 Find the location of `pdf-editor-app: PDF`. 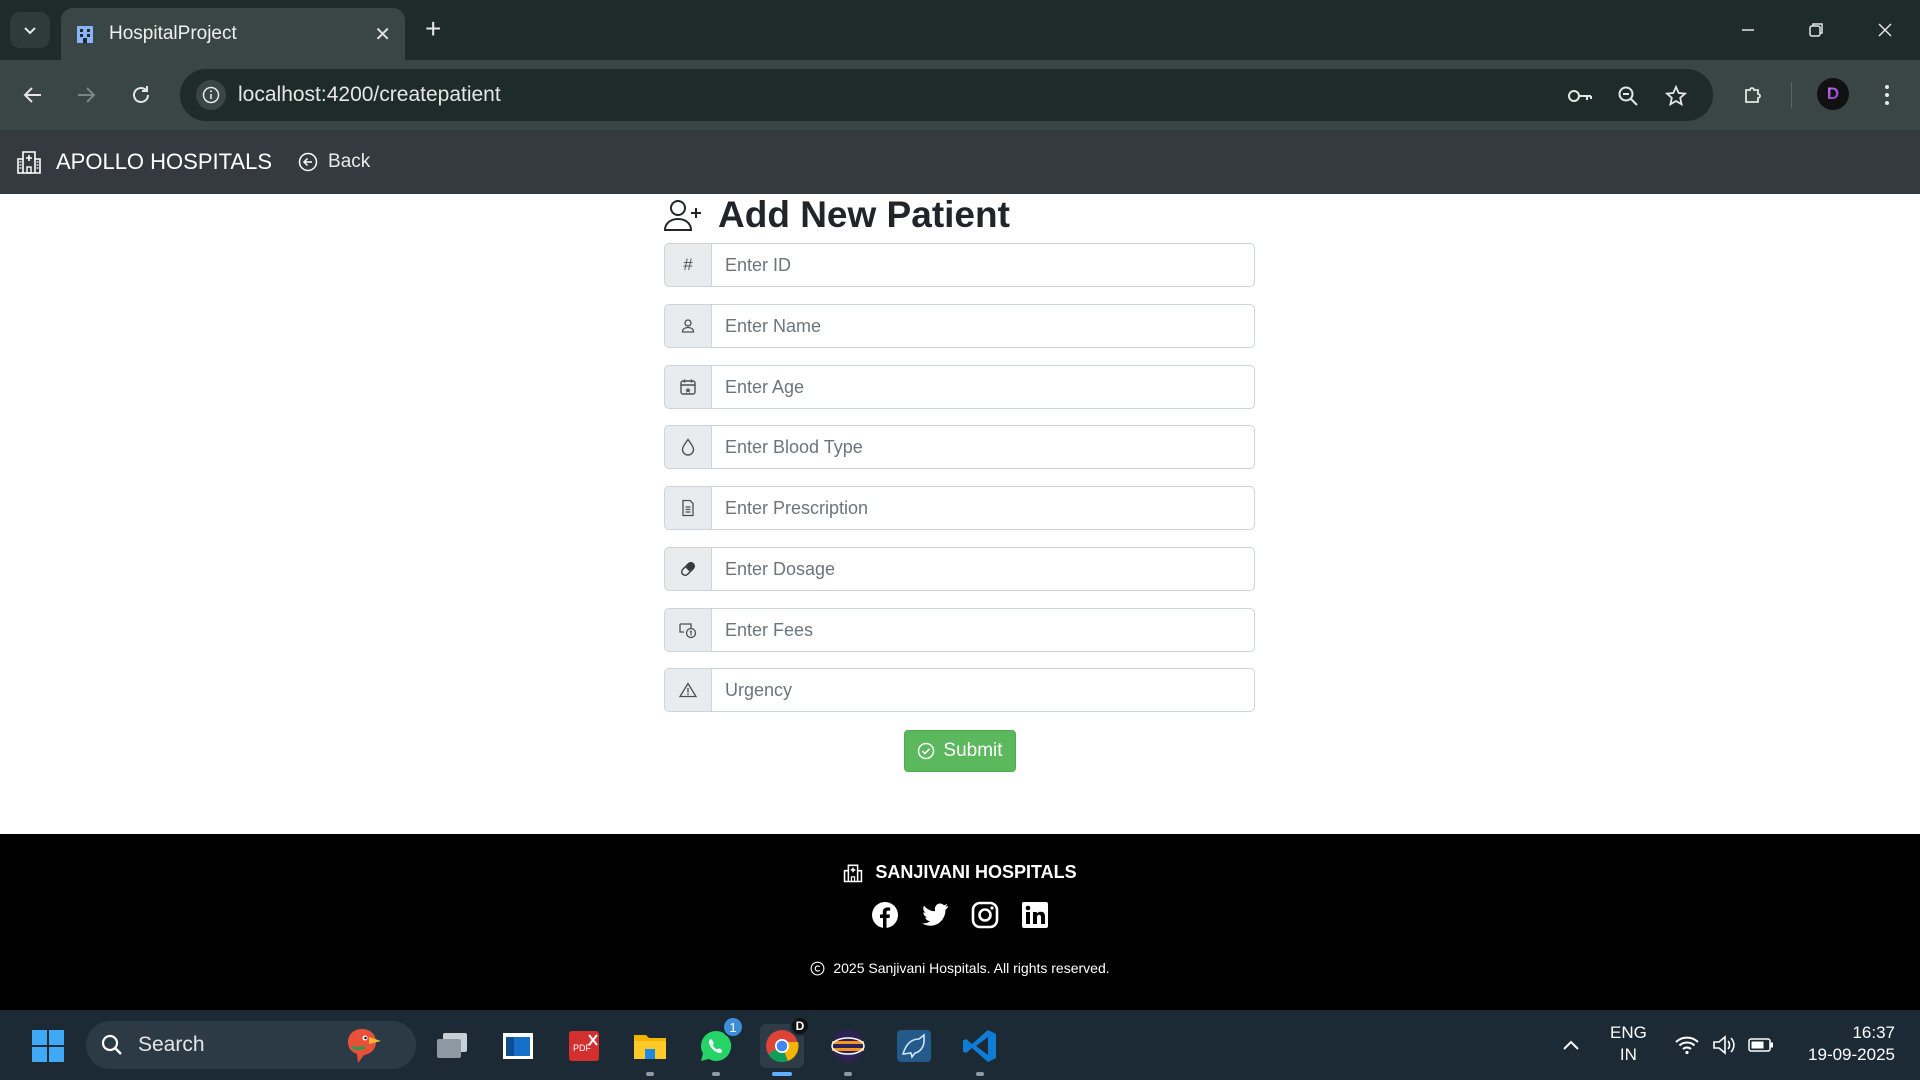

pdf-editor-app: PDF is located at coordinates (584, 1046).